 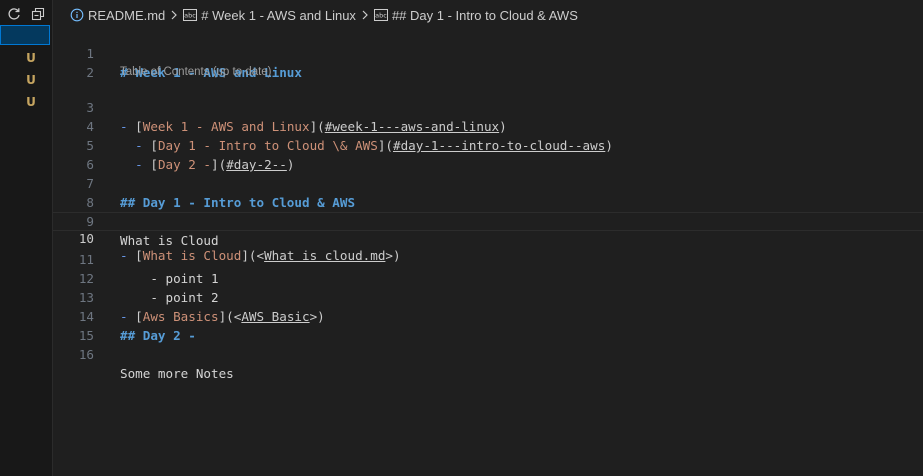 What do you see at coordinates (26, 238) in the screenshot?
I see `explorer-sidebar: U U U` at bounding box center [26, 238].